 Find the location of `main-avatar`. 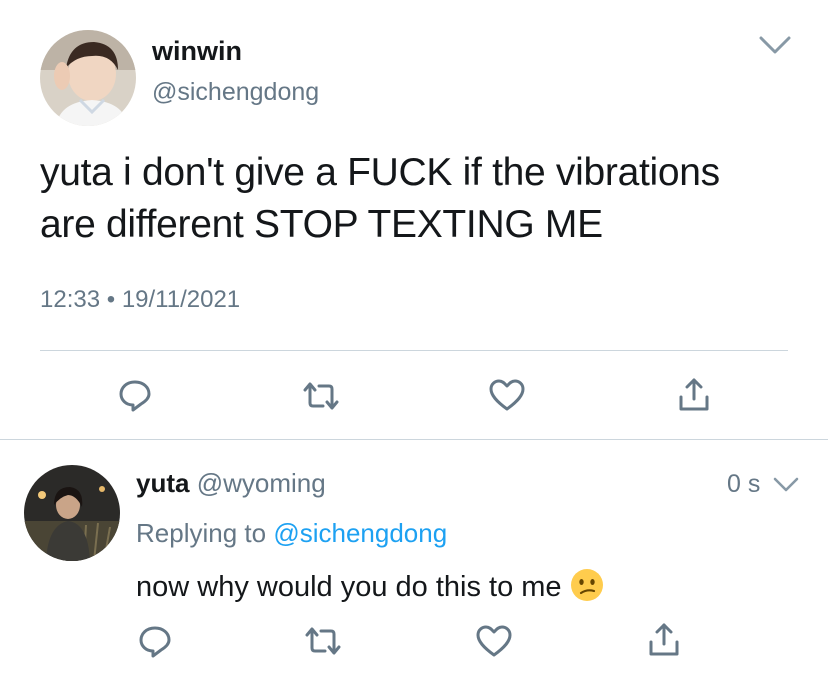

main-avatar is located at coordinates (88, 78).